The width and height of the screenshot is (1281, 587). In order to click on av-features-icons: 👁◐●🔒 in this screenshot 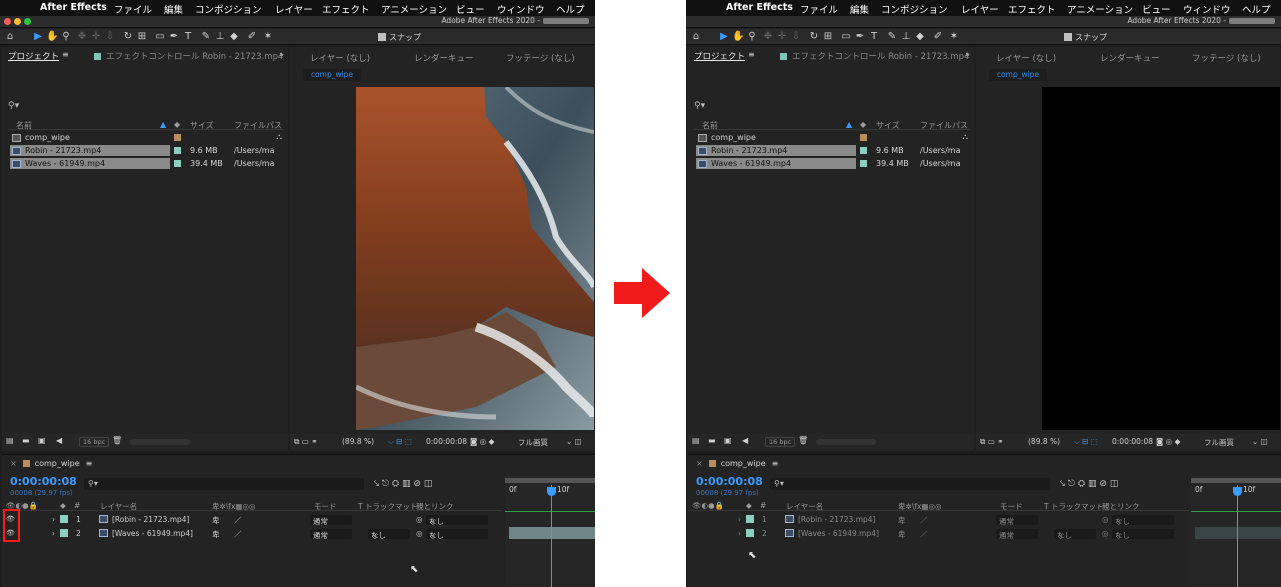, I will do `click(708, 505)`.